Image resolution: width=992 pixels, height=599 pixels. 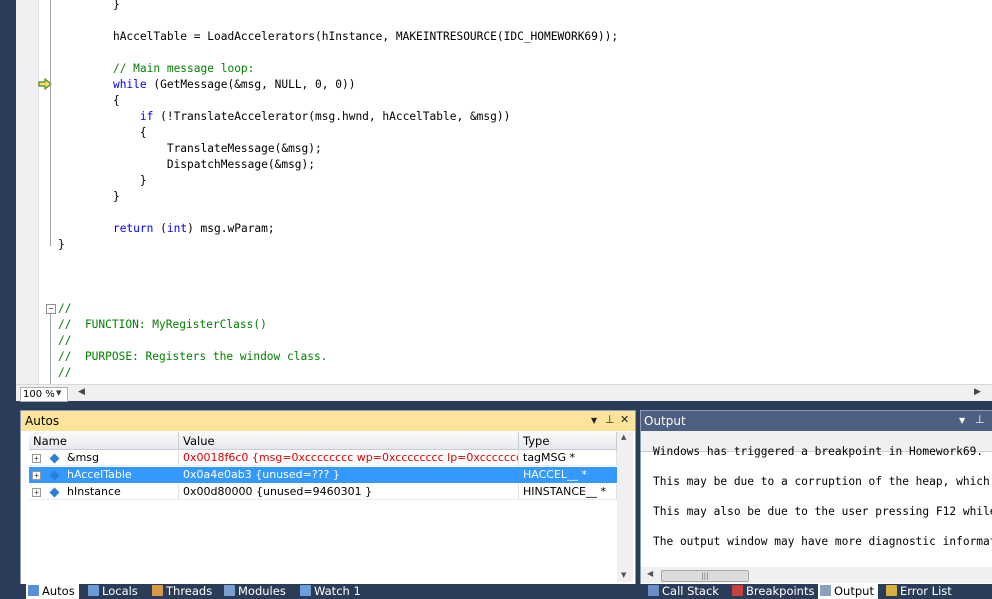 I want to click on keyword: int, so click(x=177, y=228).